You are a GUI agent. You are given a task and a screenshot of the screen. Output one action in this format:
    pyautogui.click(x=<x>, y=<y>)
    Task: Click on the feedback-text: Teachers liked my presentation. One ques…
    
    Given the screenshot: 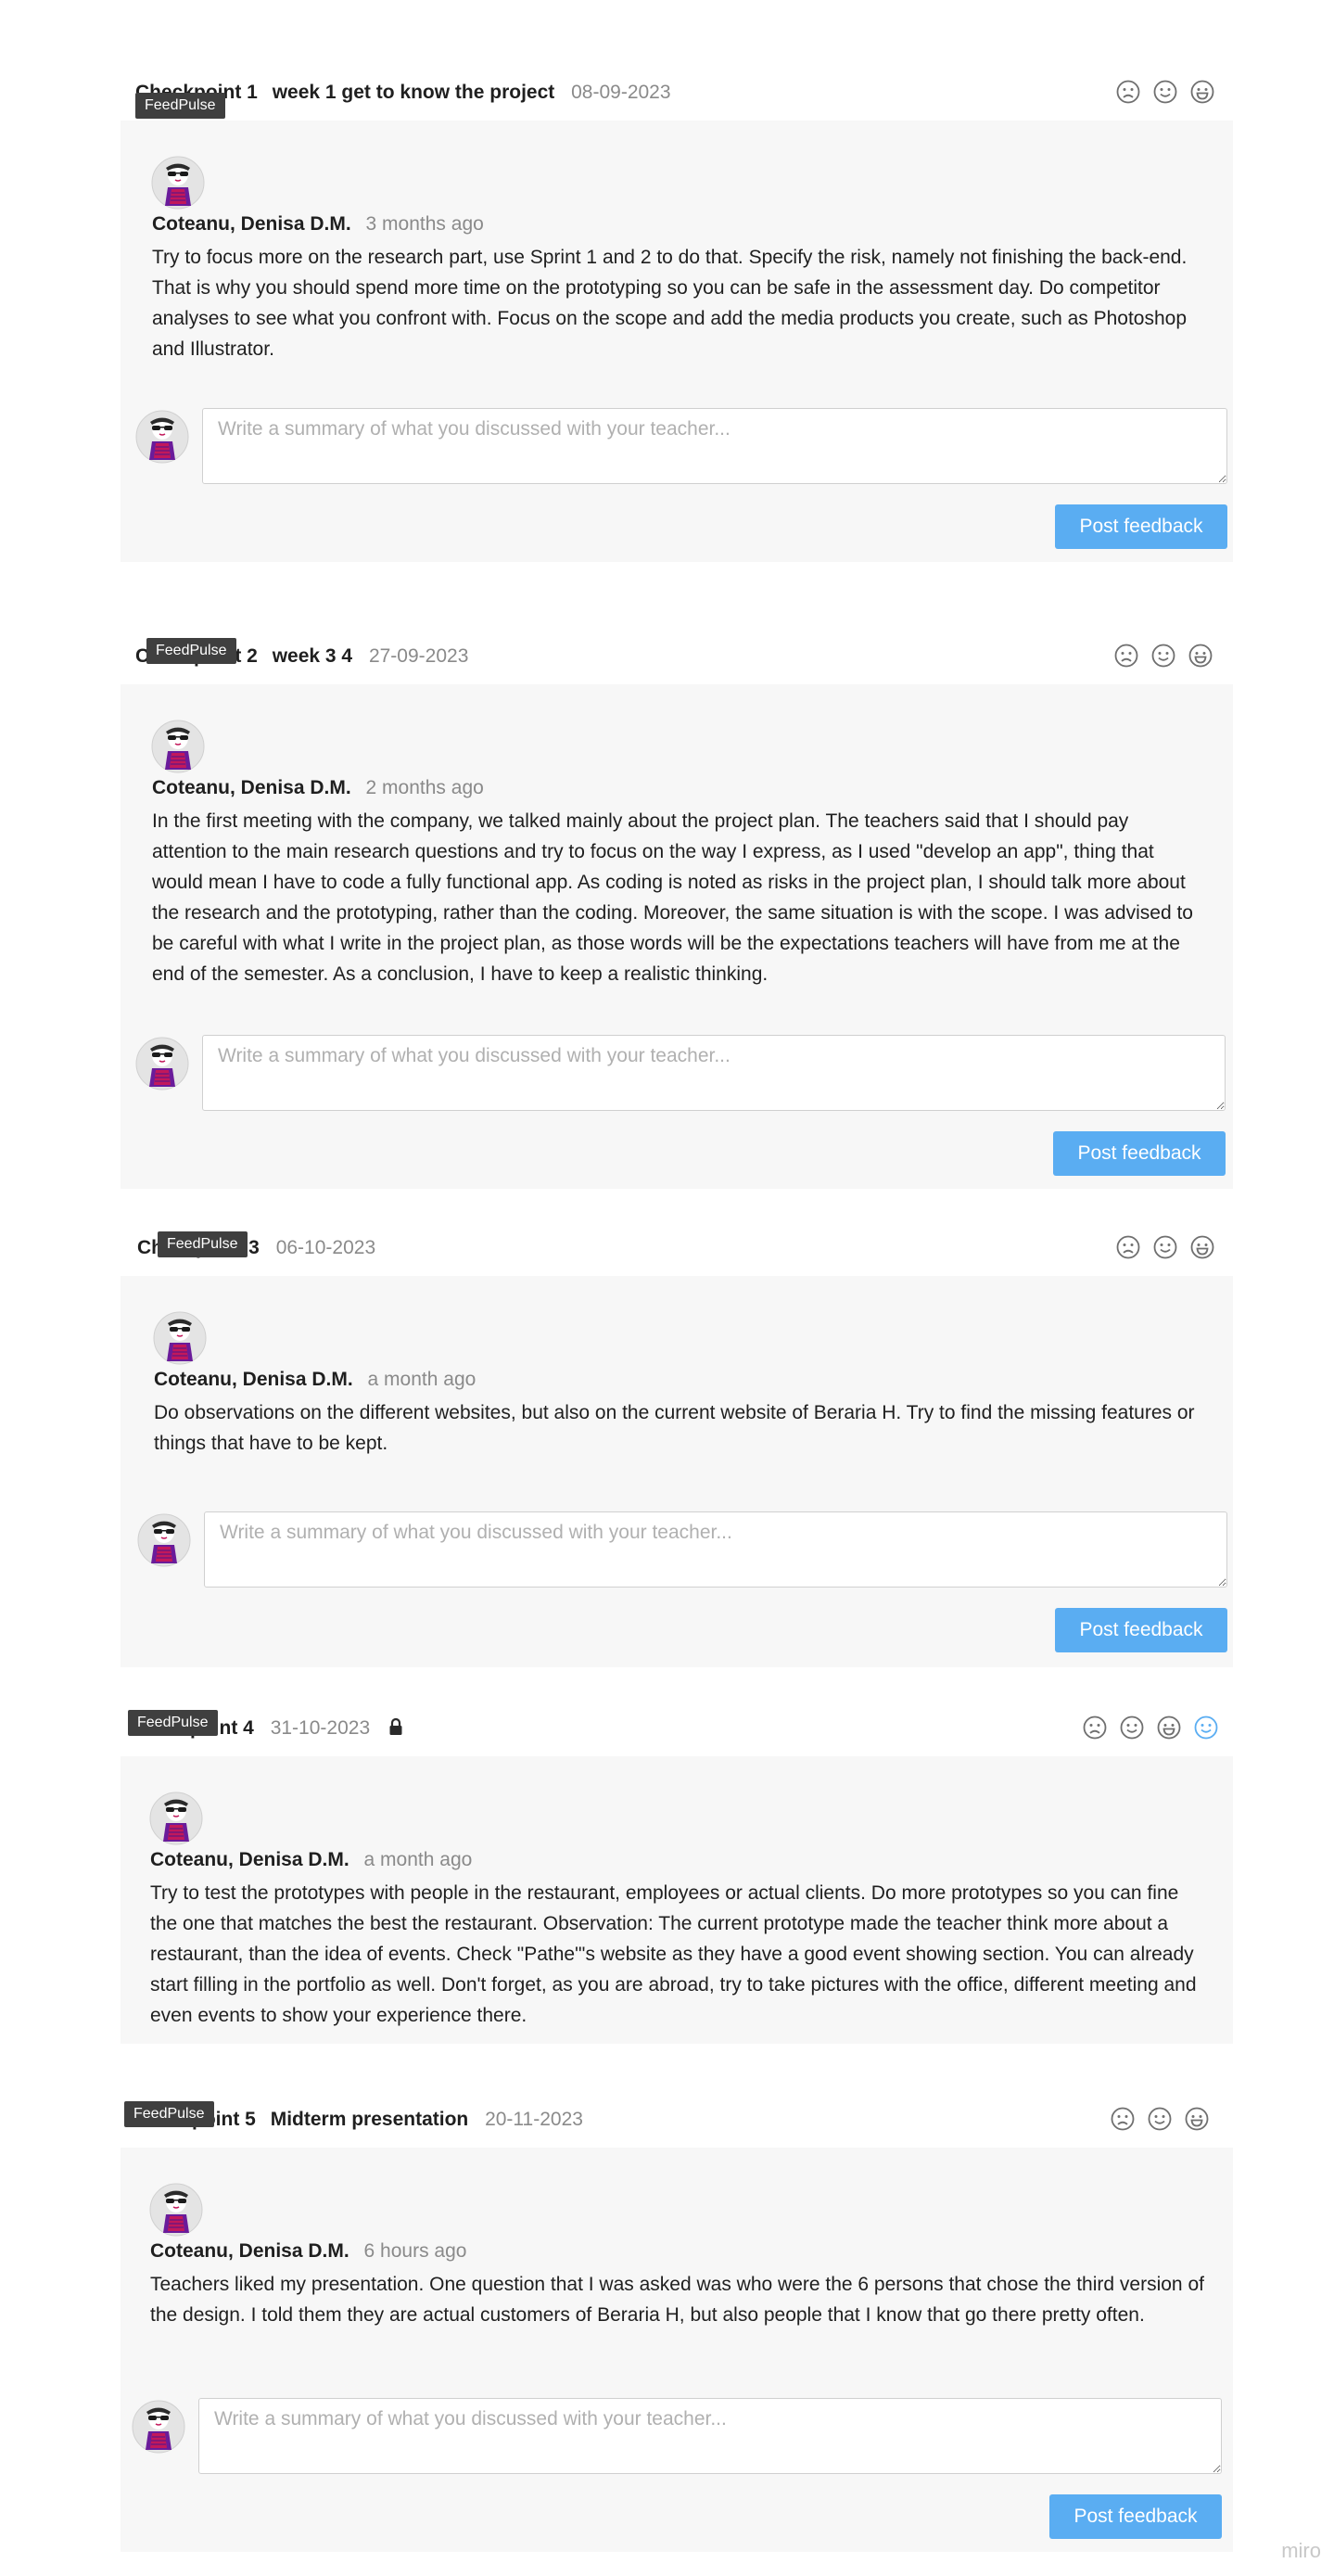 What is the action you would take?
    pyautogui.click(x=677, y=2300)
    